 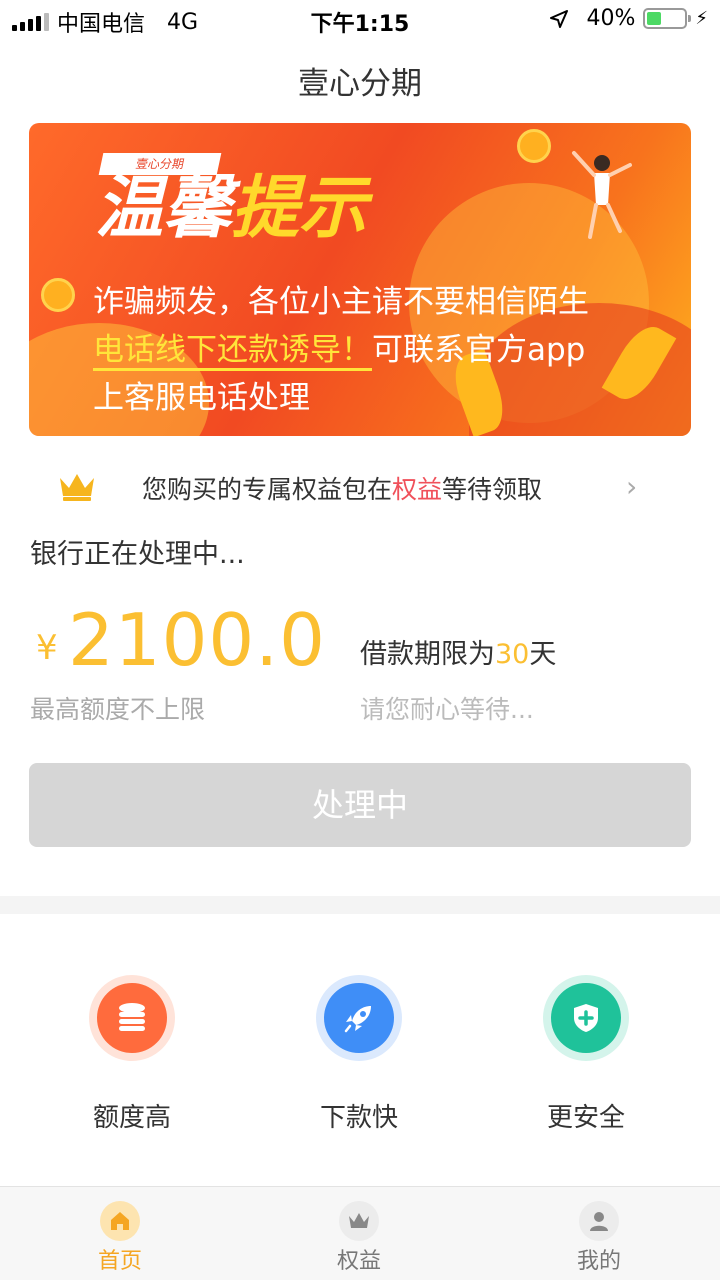 I want to click on battery-percent: 40%, so click(x=611, y=18).